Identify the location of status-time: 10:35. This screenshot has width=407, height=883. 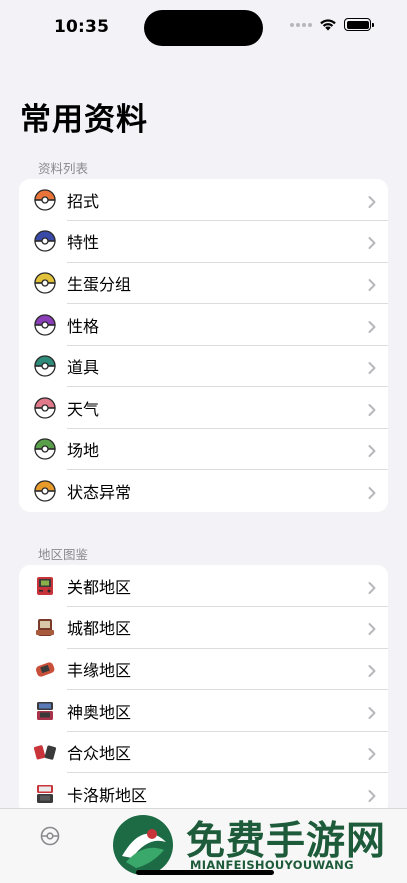
(82, 27).